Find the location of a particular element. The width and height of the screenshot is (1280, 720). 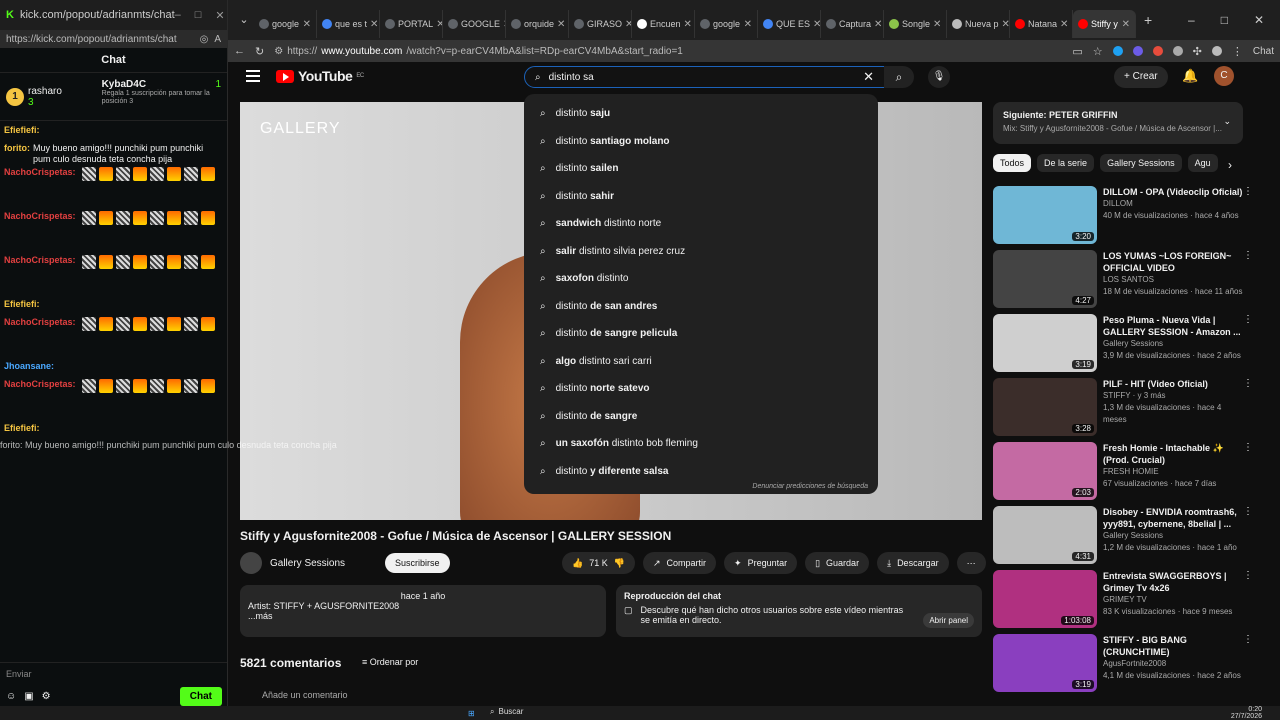

tab-menu-icon: ⌄ is located at coordinates (244, 20).